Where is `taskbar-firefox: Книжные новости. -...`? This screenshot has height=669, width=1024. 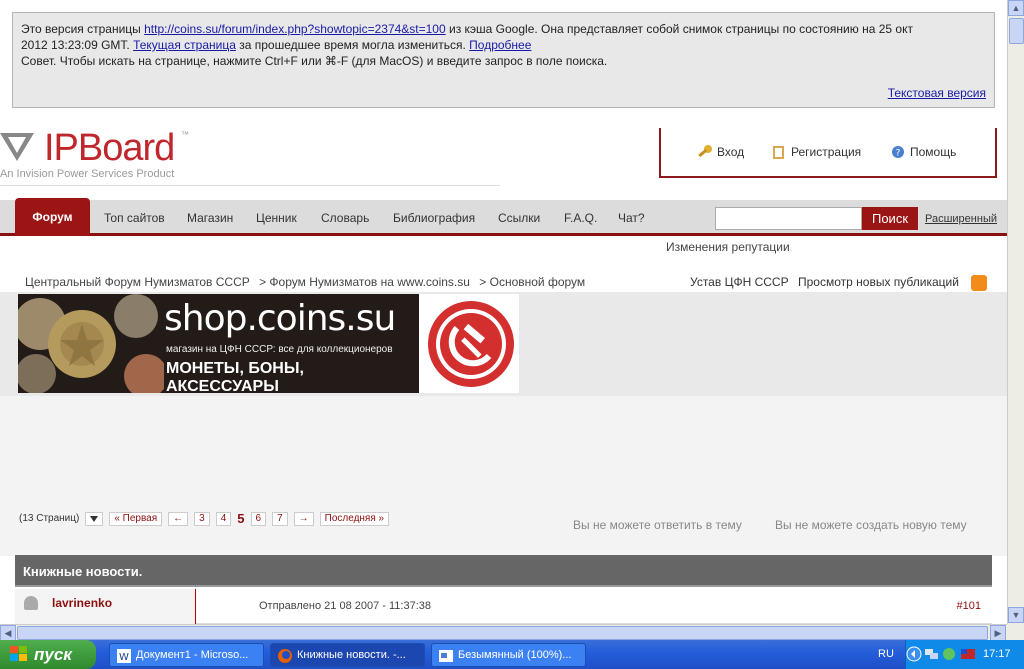 taskbar-firefox: Книжные новости. -... is located at coordinates (347, 655).